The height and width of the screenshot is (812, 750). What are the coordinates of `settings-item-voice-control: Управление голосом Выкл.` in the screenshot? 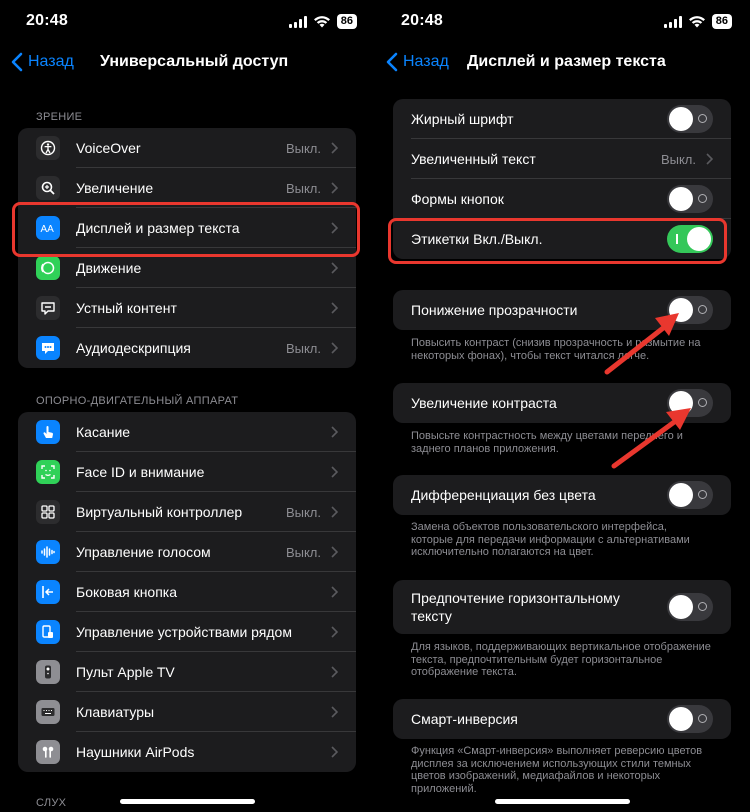 It's located at (187, 552).